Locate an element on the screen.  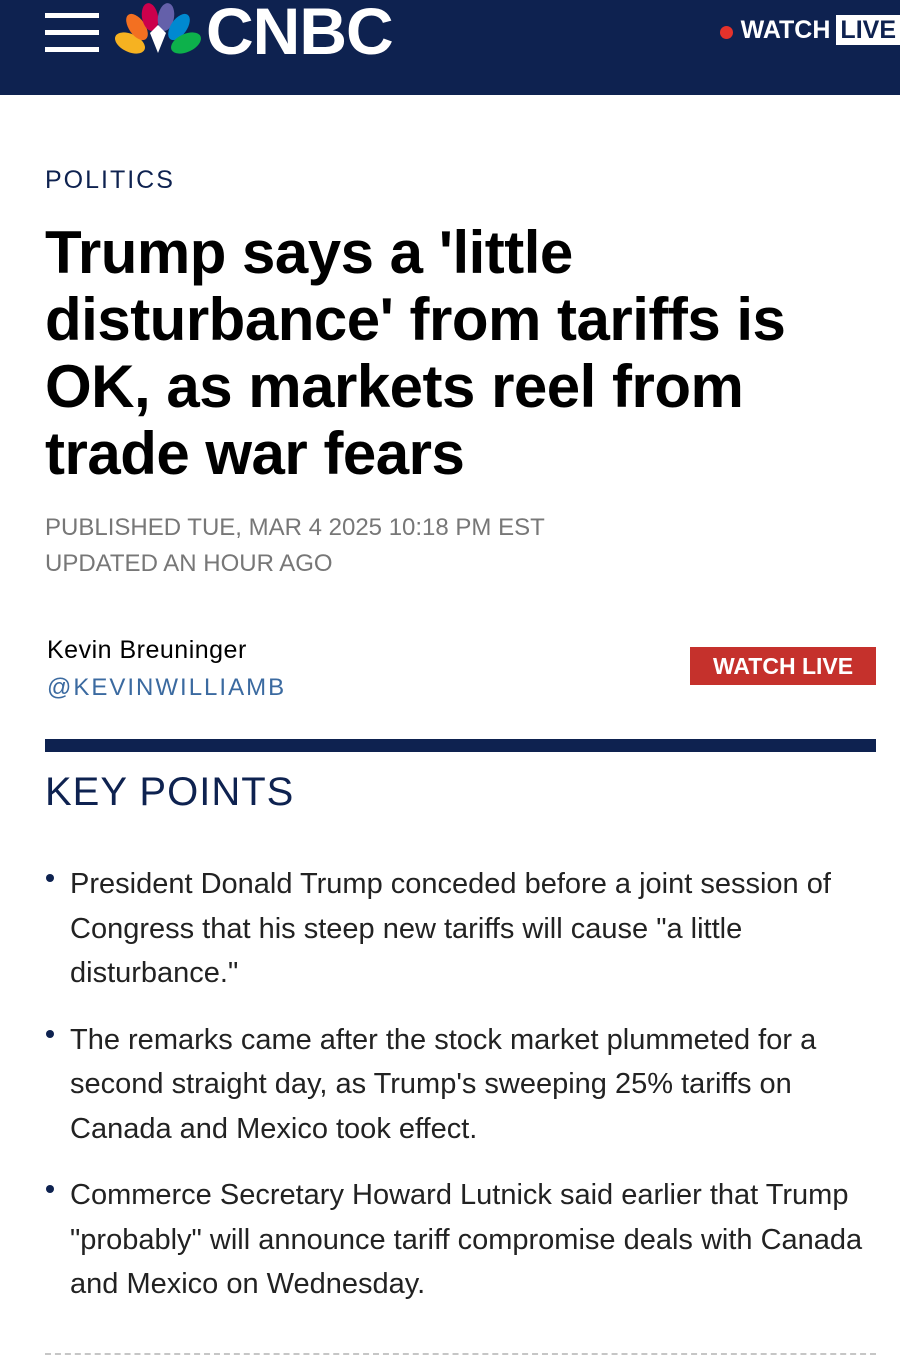
top-navigation-bar: CNBC WATCH LIVE is located at coordinates (450, 47).